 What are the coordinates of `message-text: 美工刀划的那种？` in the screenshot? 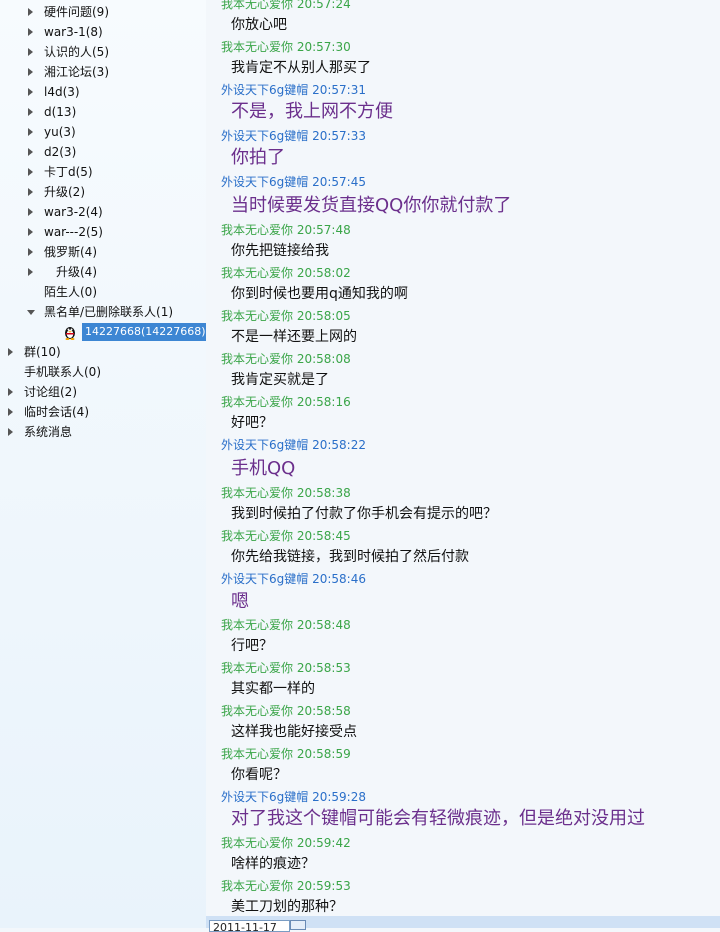 It's located at (287, 907).